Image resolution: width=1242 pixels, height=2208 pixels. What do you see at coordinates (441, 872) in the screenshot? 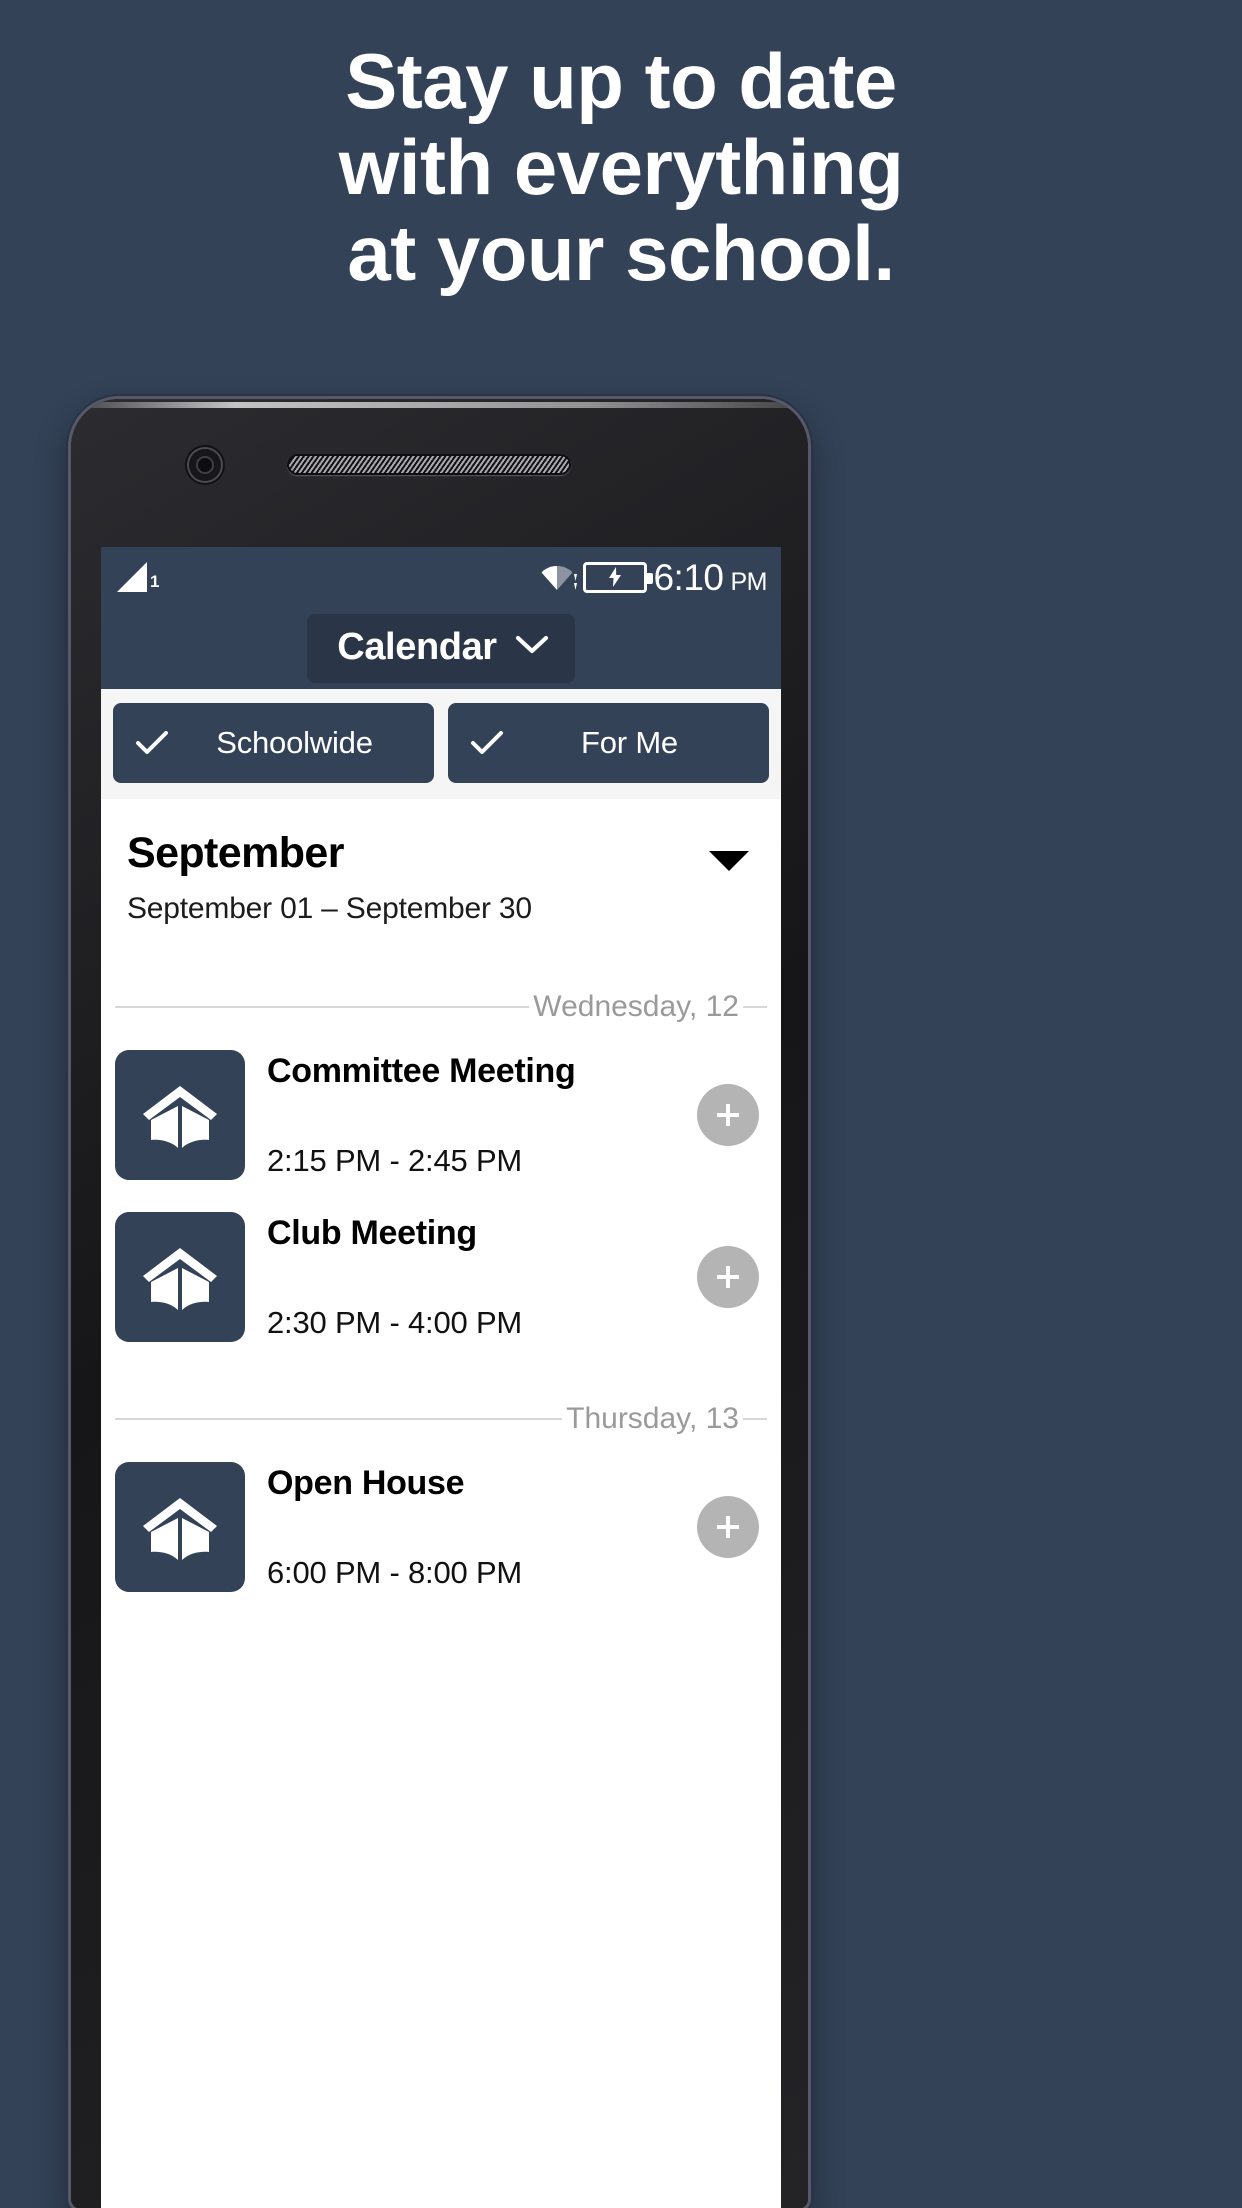
I see `month-header: September September 01 – September 30` at bounding box center [441, 872].